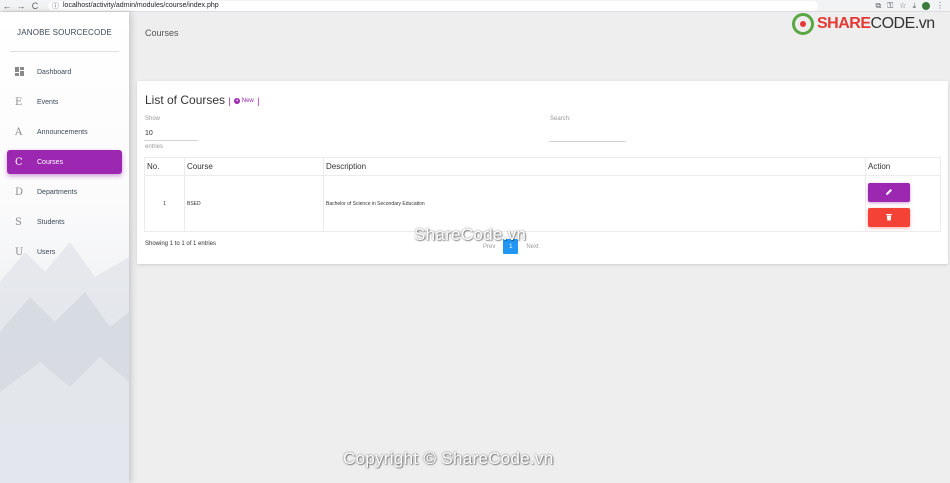 The width and height of the screenshot is (950, 483). I want to click on browser-actions: ⧉ ⚿ ☆ ⤓ ⋮, so click(912, 6).